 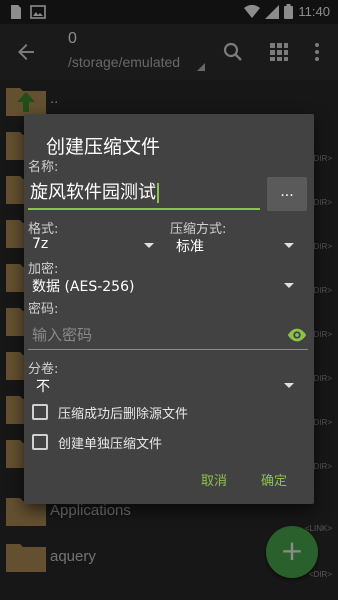 What do you see at coordinates (274, 479) in the screenshot?
I see `ok-button: 确定` at bounding box center [274, 479].